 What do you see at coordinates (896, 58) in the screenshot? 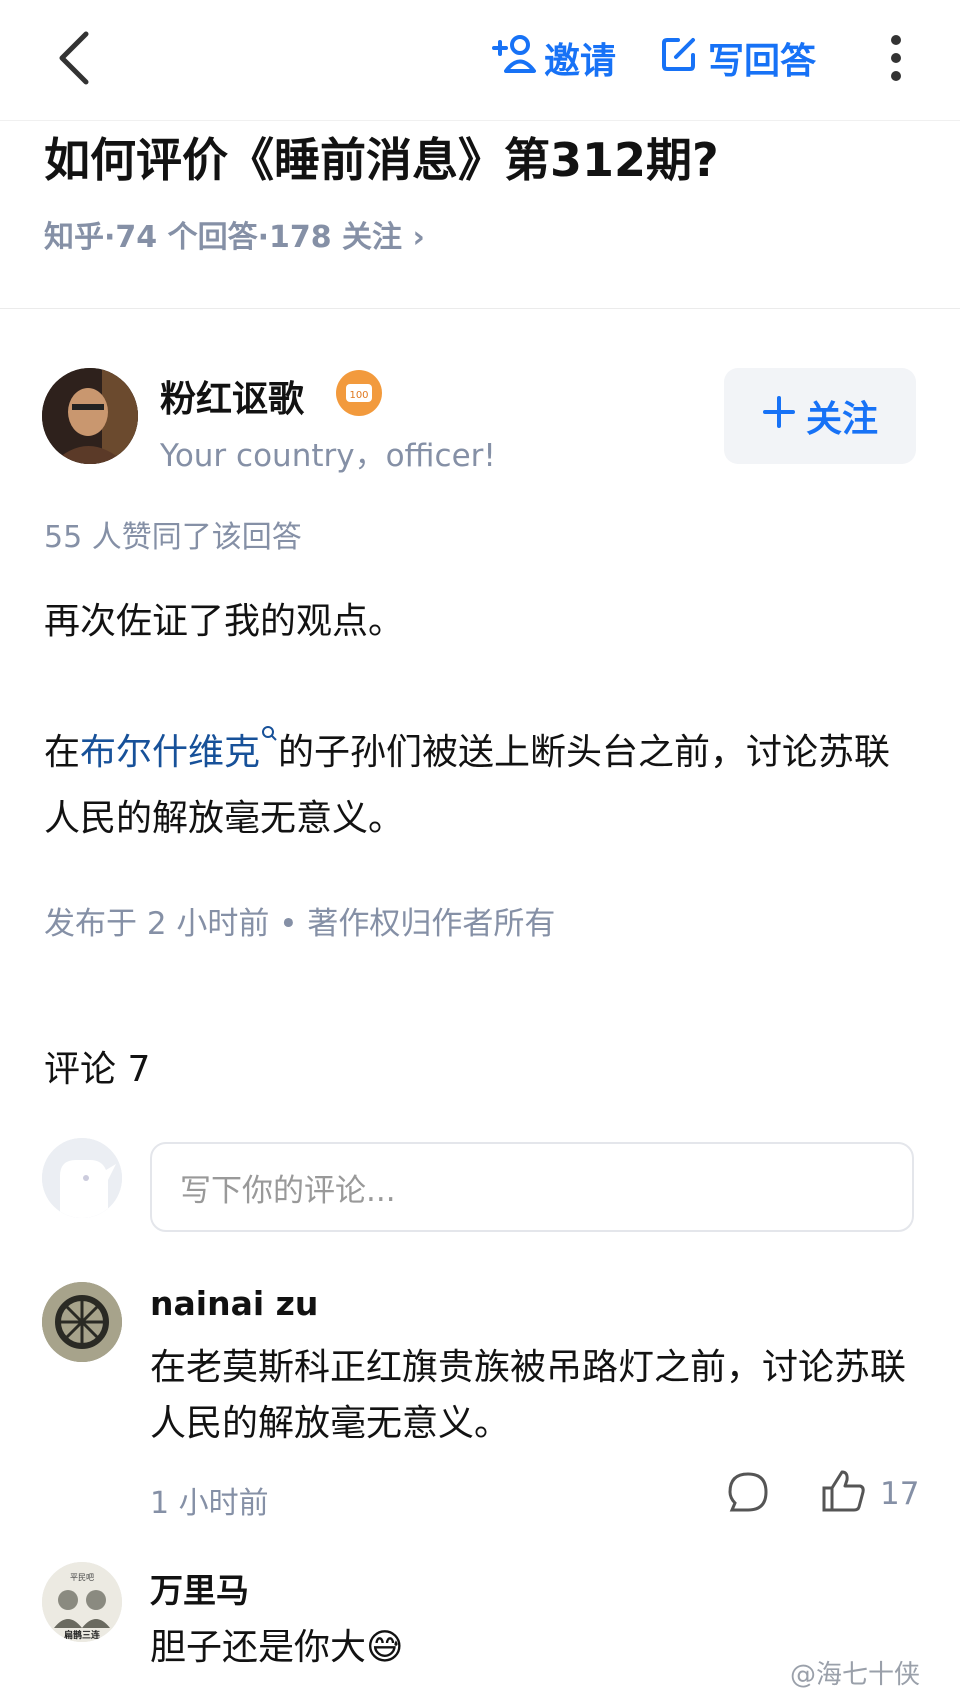
I see `more-icon` at bounding box center [896, 58].